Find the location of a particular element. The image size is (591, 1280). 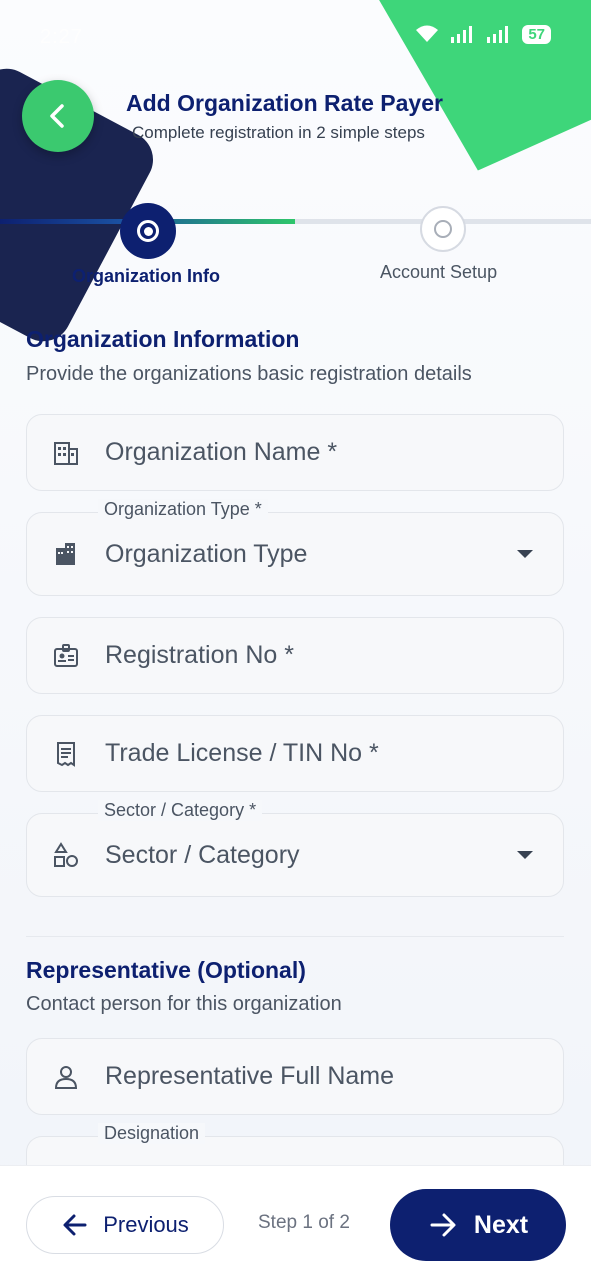

arrow-left-icon is located at coordinates (75, 1225).